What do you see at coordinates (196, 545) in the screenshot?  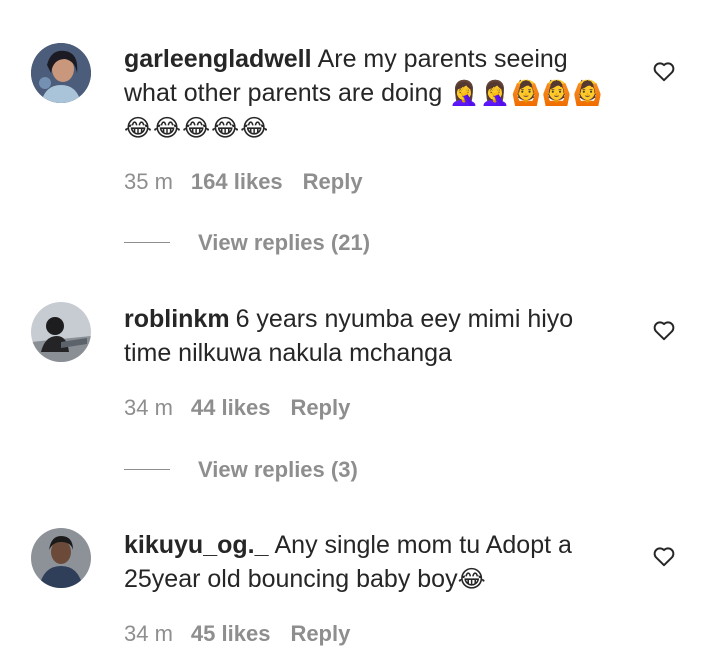 I see `comment-username: kikuyu_og._` at bounding box center [196, 545].